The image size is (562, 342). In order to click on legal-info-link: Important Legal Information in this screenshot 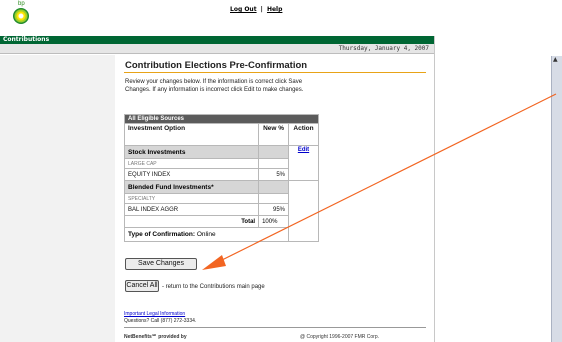, I will do `click(154, 314)`.